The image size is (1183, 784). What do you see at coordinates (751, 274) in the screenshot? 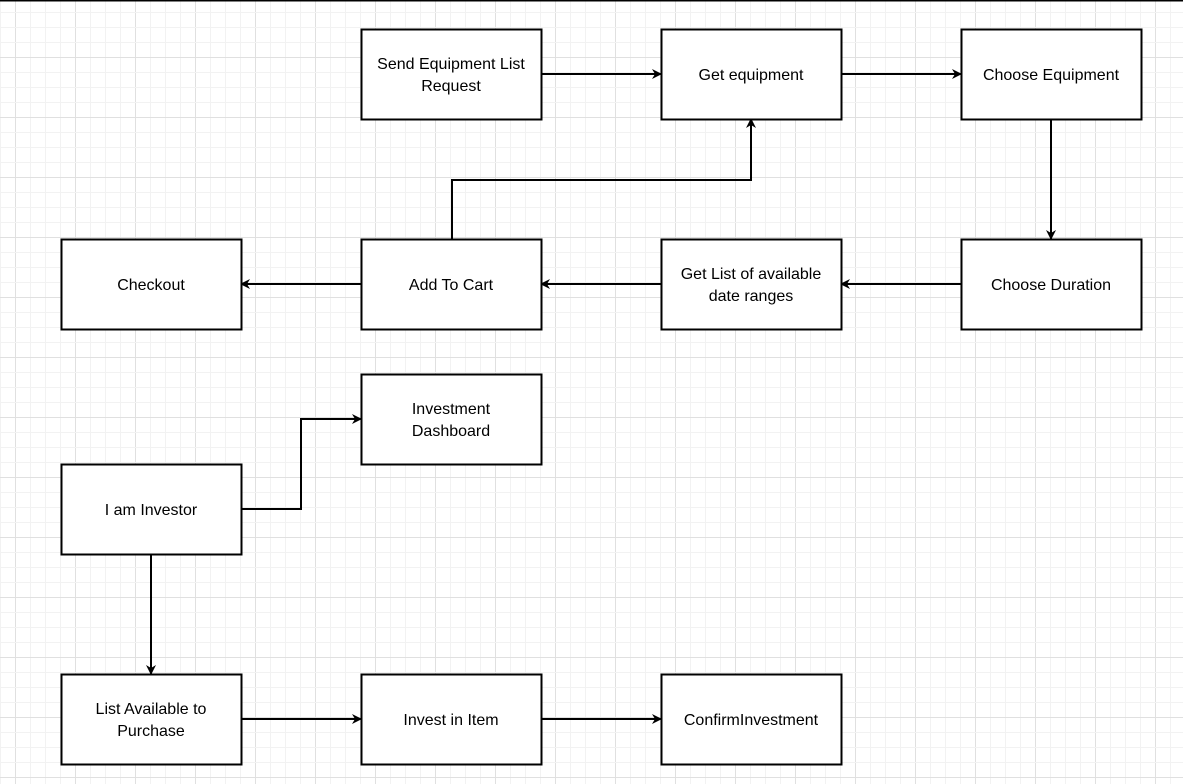
I see `node-label: Get List of available` at bounding box center [751, 274].